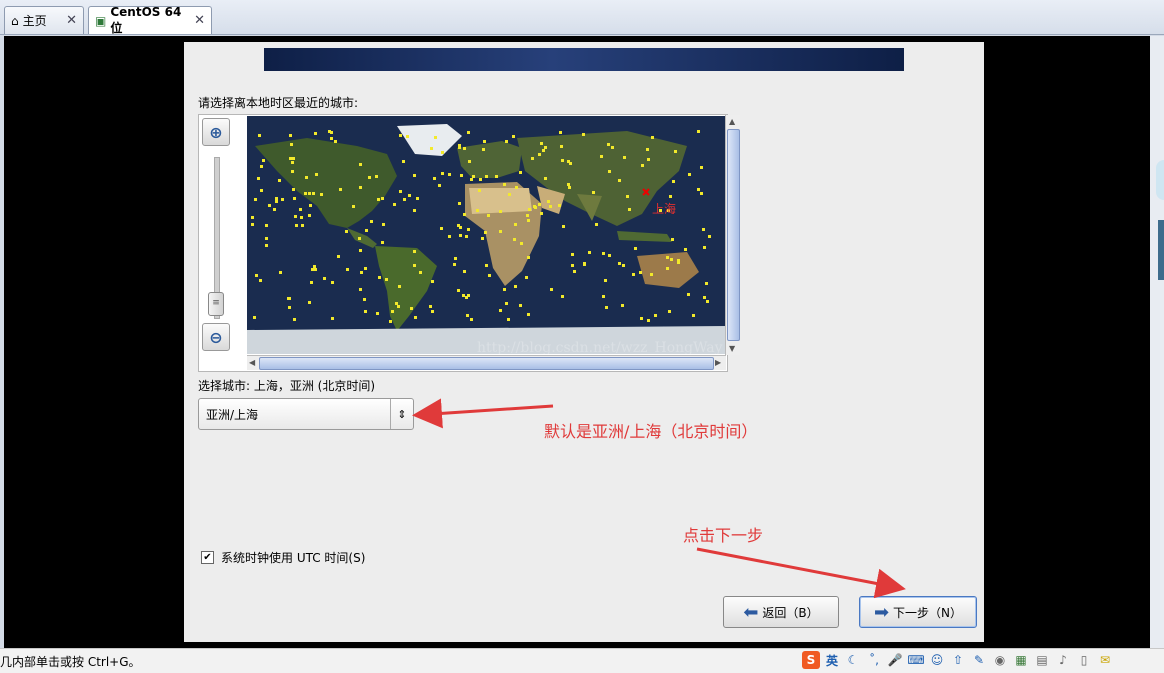  Describe the element at coordinates (216, 337) in the screenshot. I see `zoom-out-button: ⊖` at that location.